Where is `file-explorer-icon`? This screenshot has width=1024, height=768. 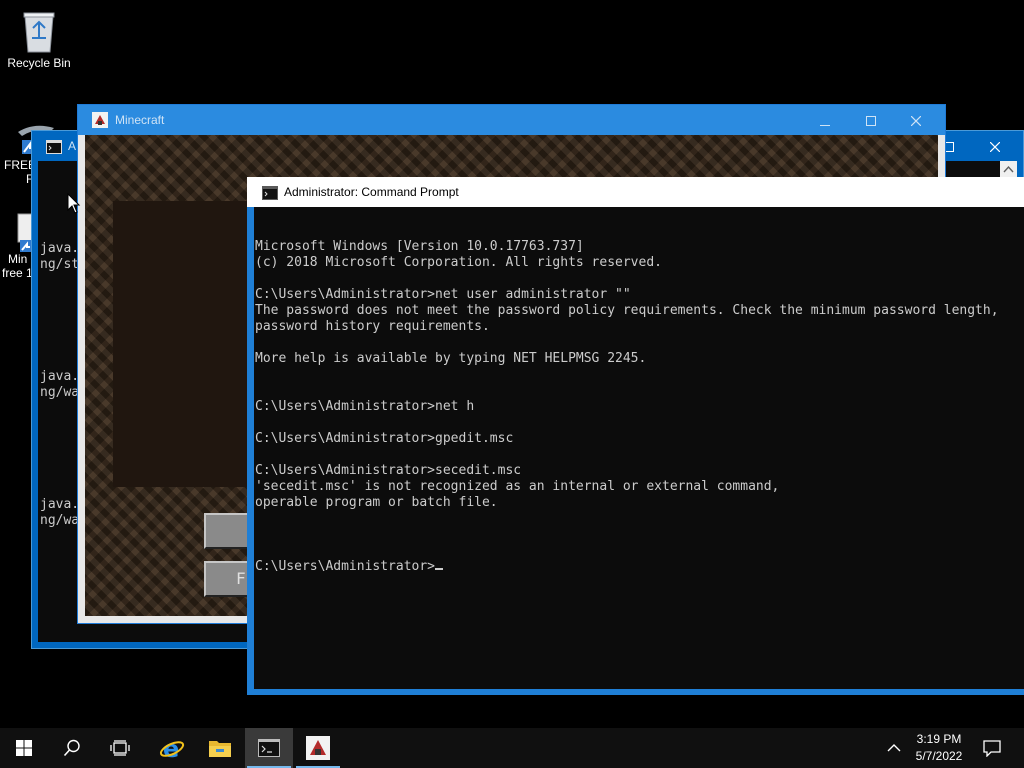 file-explorer-icon is located at coordinates (220, 749).